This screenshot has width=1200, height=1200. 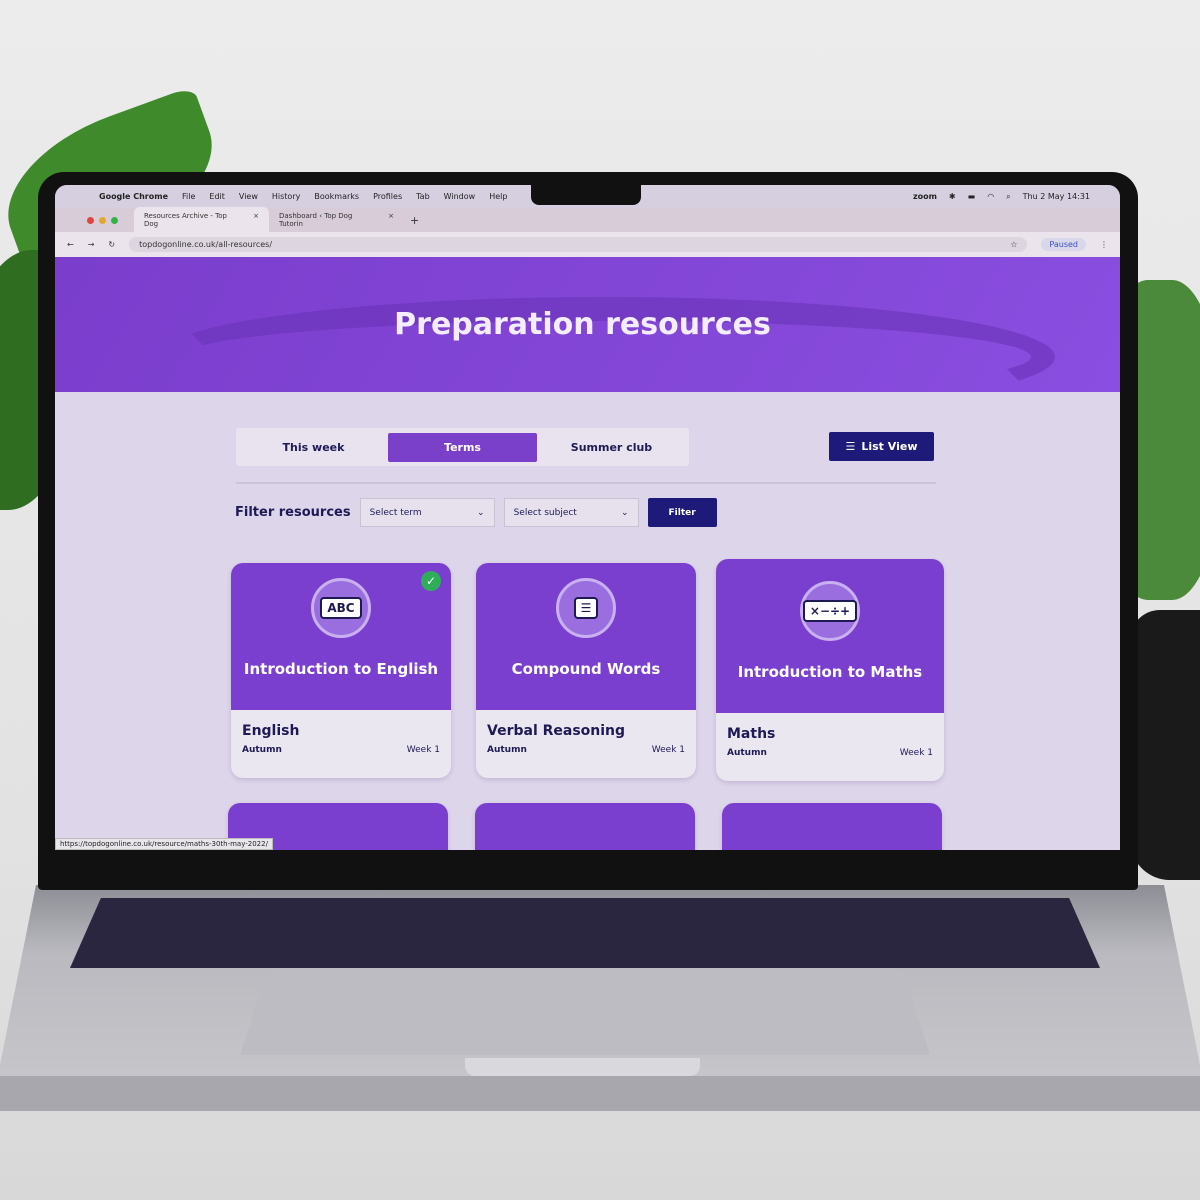 I want to click on datetime: Thu 2 May 14:31, so click(x=1056, y=197).